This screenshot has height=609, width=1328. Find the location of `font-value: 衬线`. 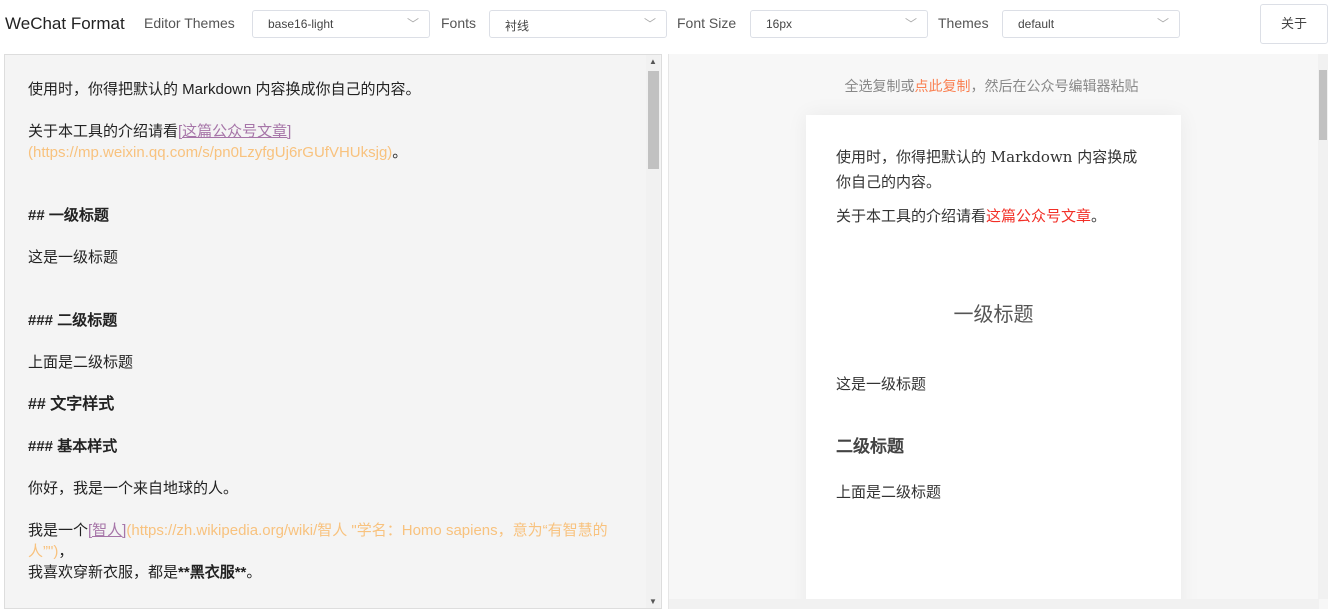

font-value: 衬线 is located at coordinates (517, 26).